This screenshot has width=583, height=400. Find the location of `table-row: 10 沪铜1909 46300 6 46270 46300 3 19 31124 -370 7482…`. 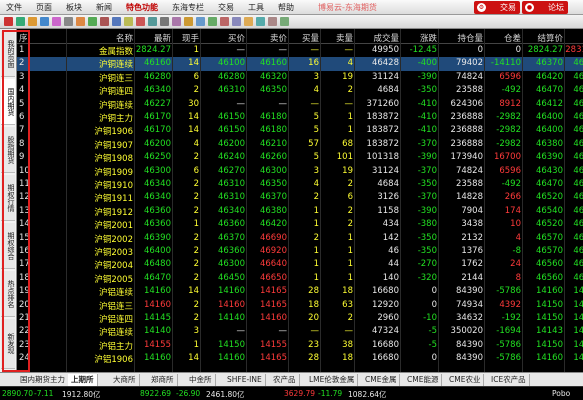

table-row: 10 沪铜1909 46300 6 46270 46300 3 19 31124 -370 7482… is located at coordinates (300, 171).